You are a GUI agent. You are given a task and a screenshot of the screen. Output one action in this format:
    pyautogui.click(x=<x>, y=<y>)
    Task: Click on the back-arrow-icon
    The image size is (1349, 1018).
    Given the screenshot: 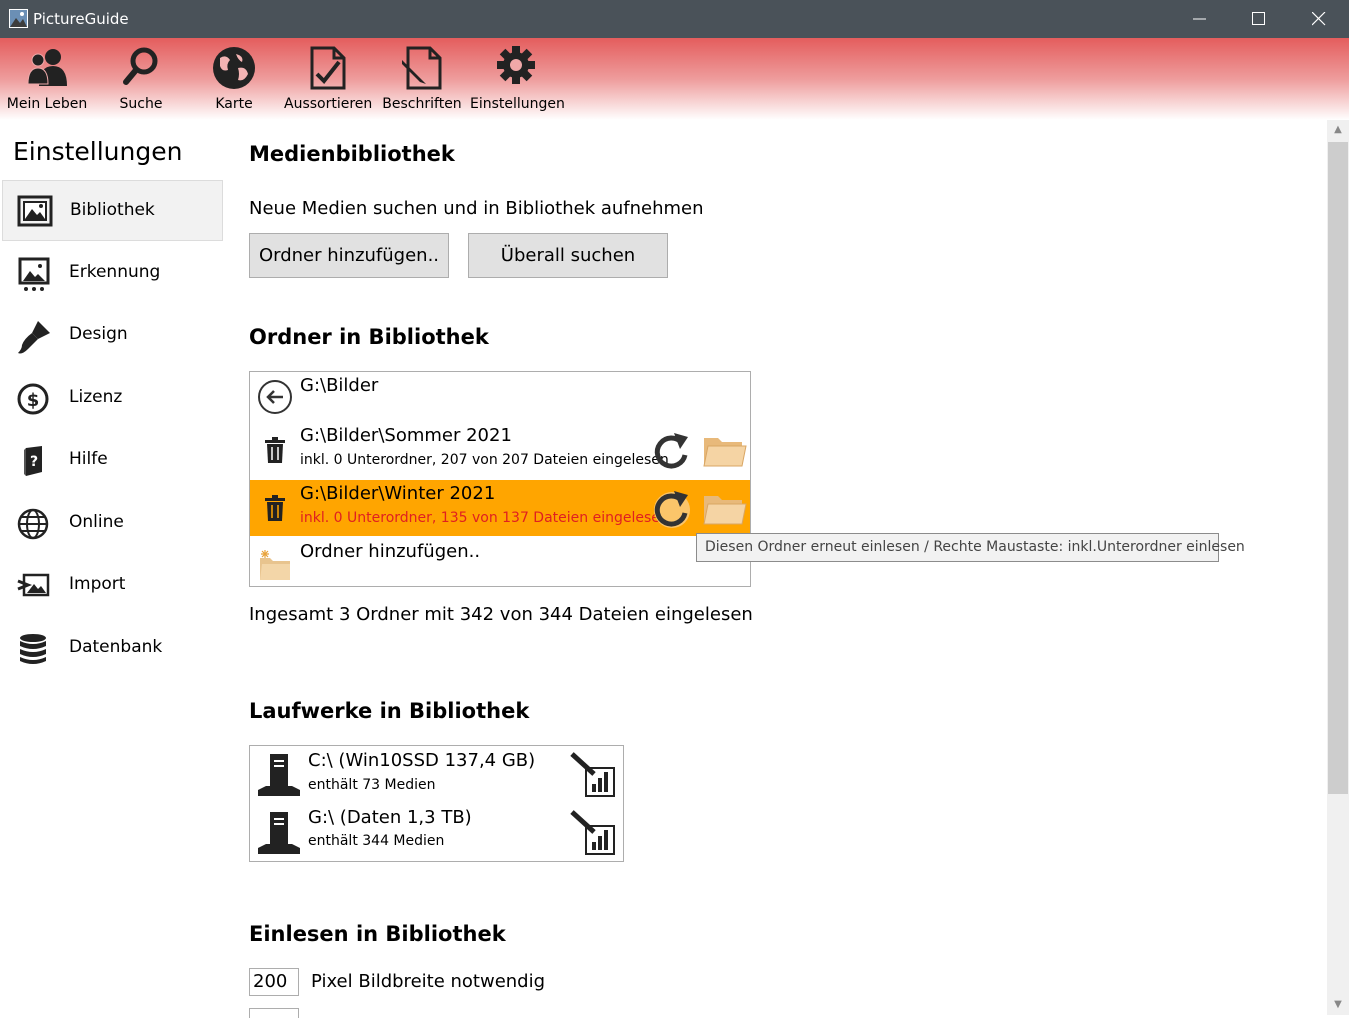 What is the action you would take?
    pyautogui.click(x=275, y=397)
    